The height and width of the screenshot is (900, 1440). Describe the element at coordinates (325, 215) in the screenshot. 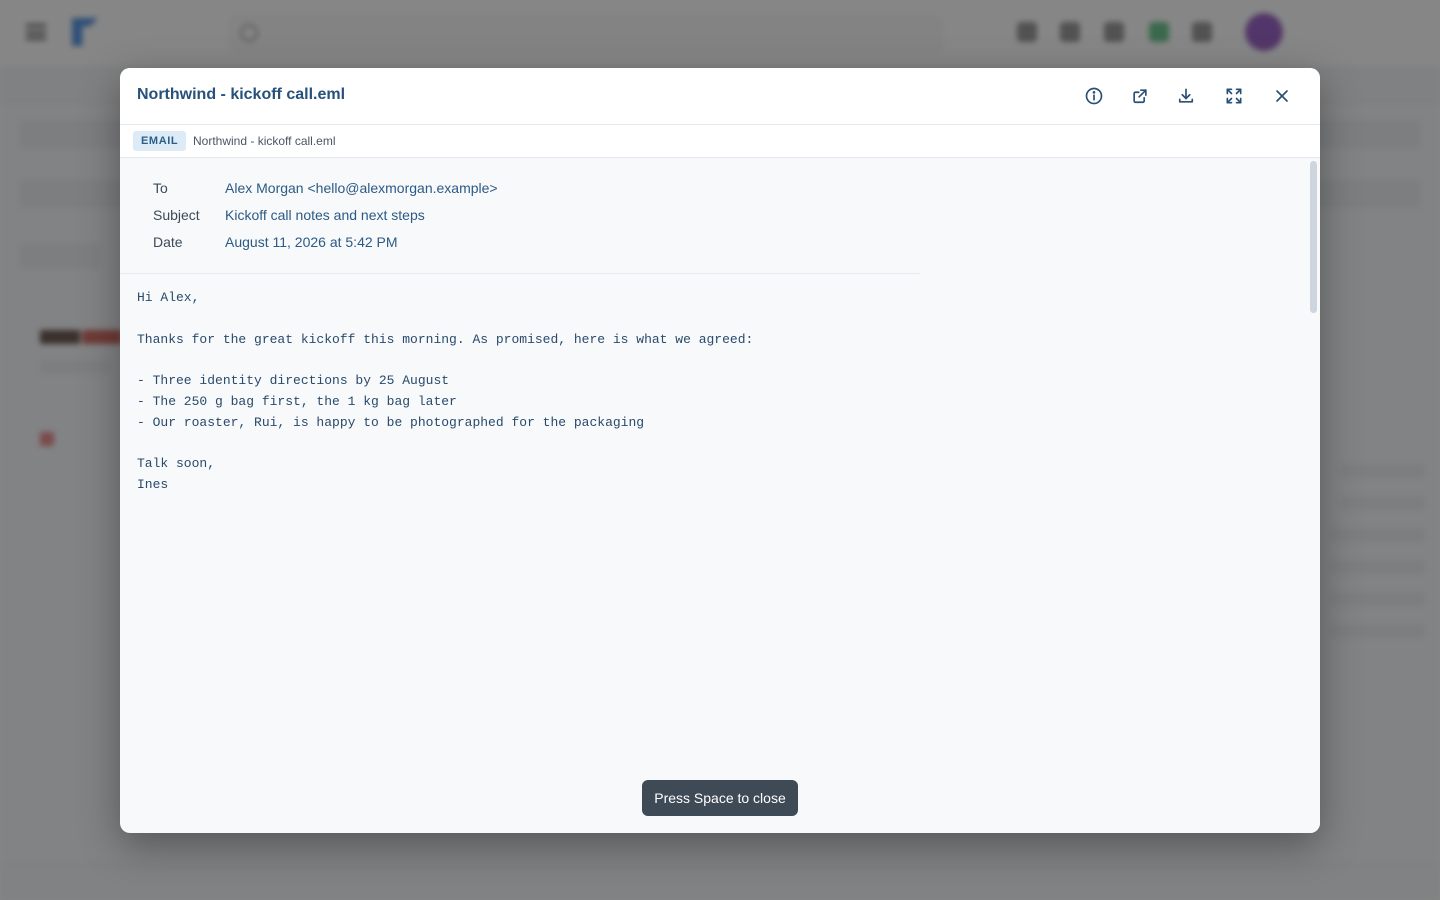

I see `header-value: Kickoff call notes and next steps` at that location.